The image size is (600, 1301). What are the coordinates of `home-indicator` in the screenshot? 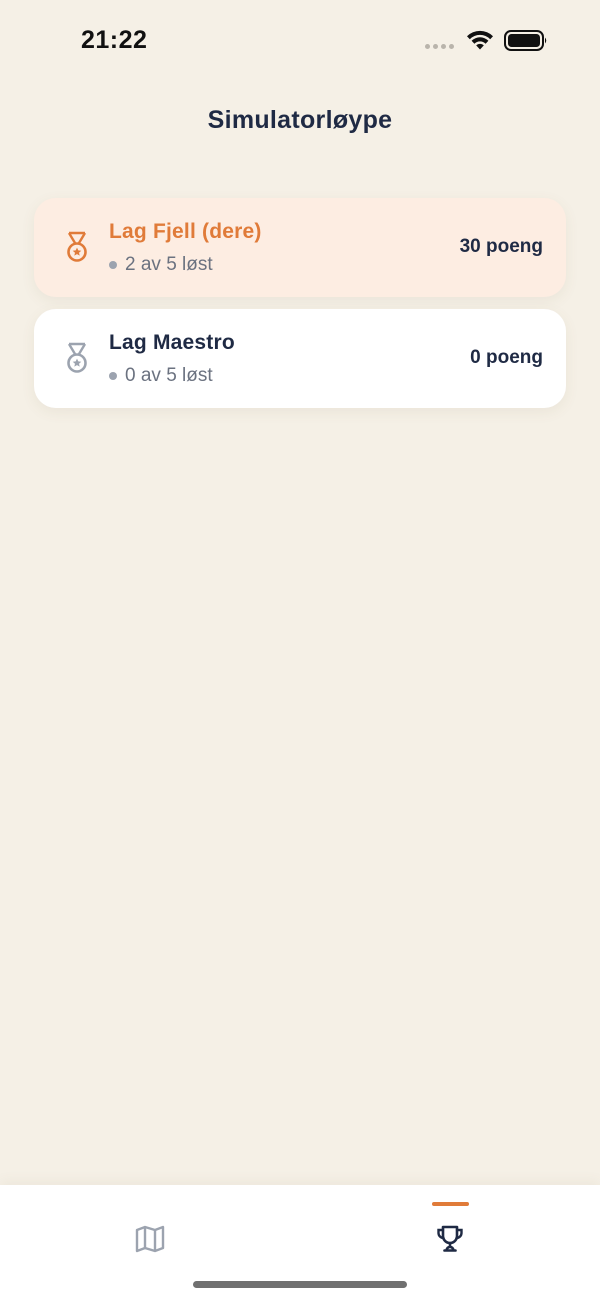 It's located at (300, 1284).